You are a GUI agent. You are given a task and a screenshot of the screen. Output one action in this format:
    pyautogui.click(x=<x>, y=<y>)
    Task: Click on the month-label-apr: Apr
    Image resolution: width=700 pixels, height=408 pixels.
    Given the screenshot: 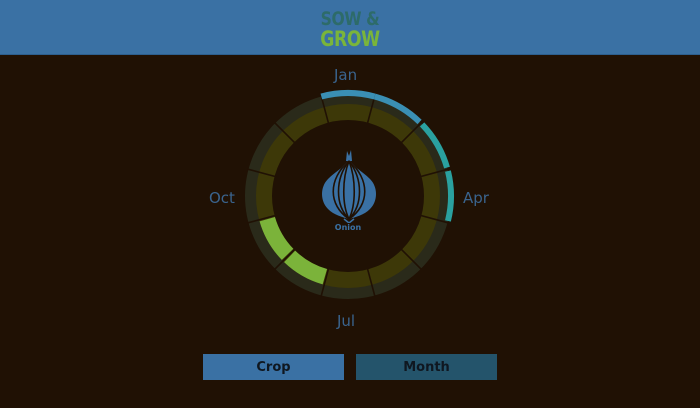 What is the action you would take?
    pyautogui.click(x=476, y=198)
    